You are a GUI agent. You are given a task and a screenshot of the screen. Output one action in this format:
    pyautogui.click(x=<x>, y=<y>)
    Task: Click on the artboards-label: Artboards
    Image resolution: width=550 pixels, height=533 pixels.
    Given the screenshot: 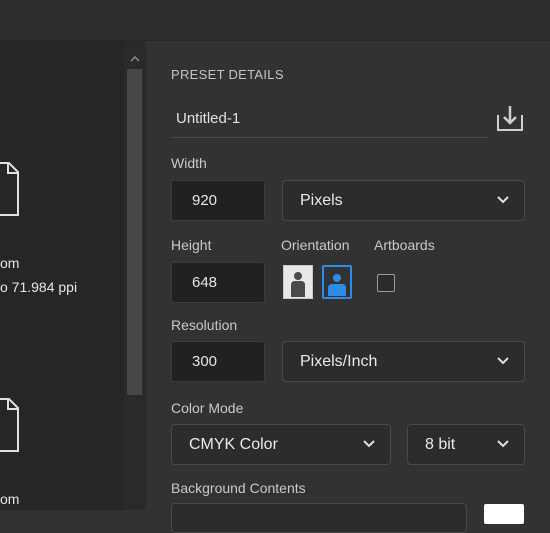 What is the action you would take?
    pyautogui.click(x=404, y=245)
    